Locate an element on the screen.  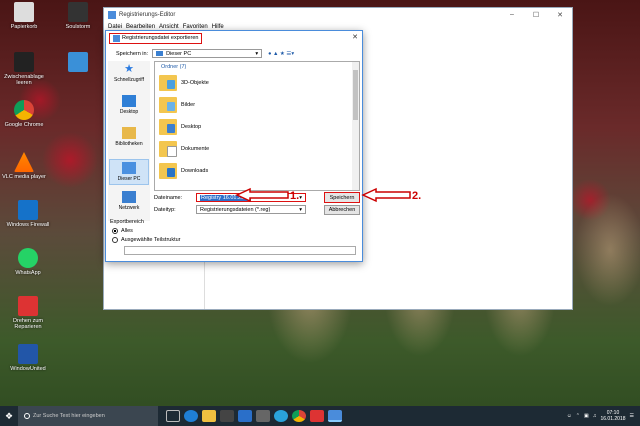
volume-icon: ♫ is located at coordinates (595, 416).